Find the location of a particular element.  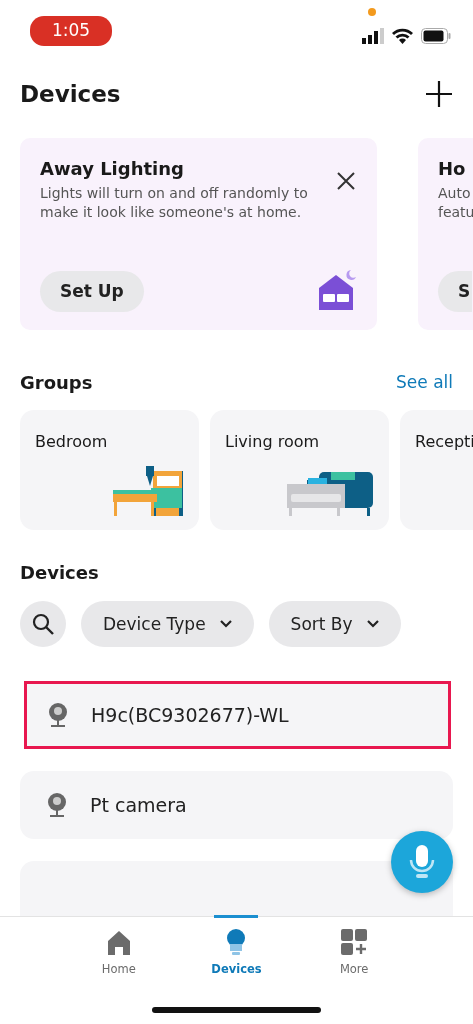

device-row: Pt camera is located at coordinates (236, 805).